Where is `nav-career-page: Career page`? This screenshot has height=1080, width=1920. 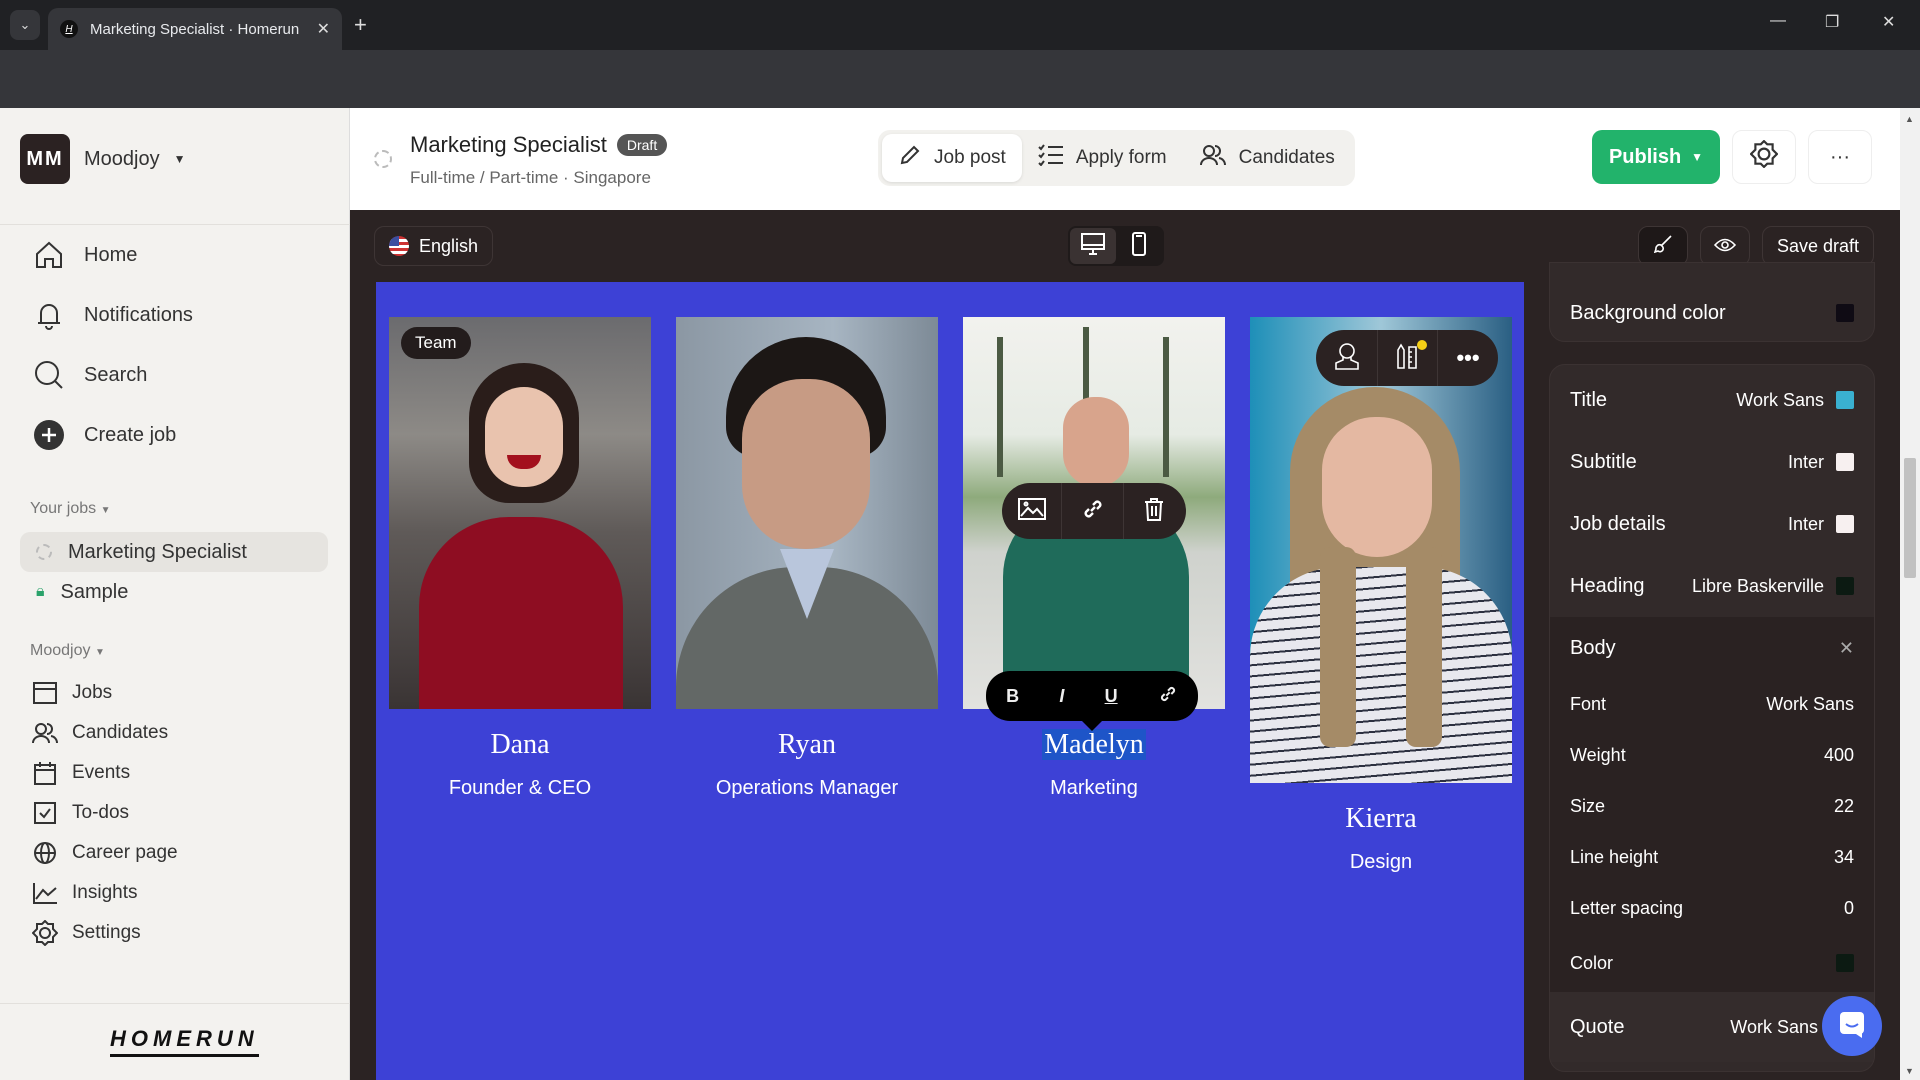 nav-career-page: Career page is located at coordinates (105, 853).